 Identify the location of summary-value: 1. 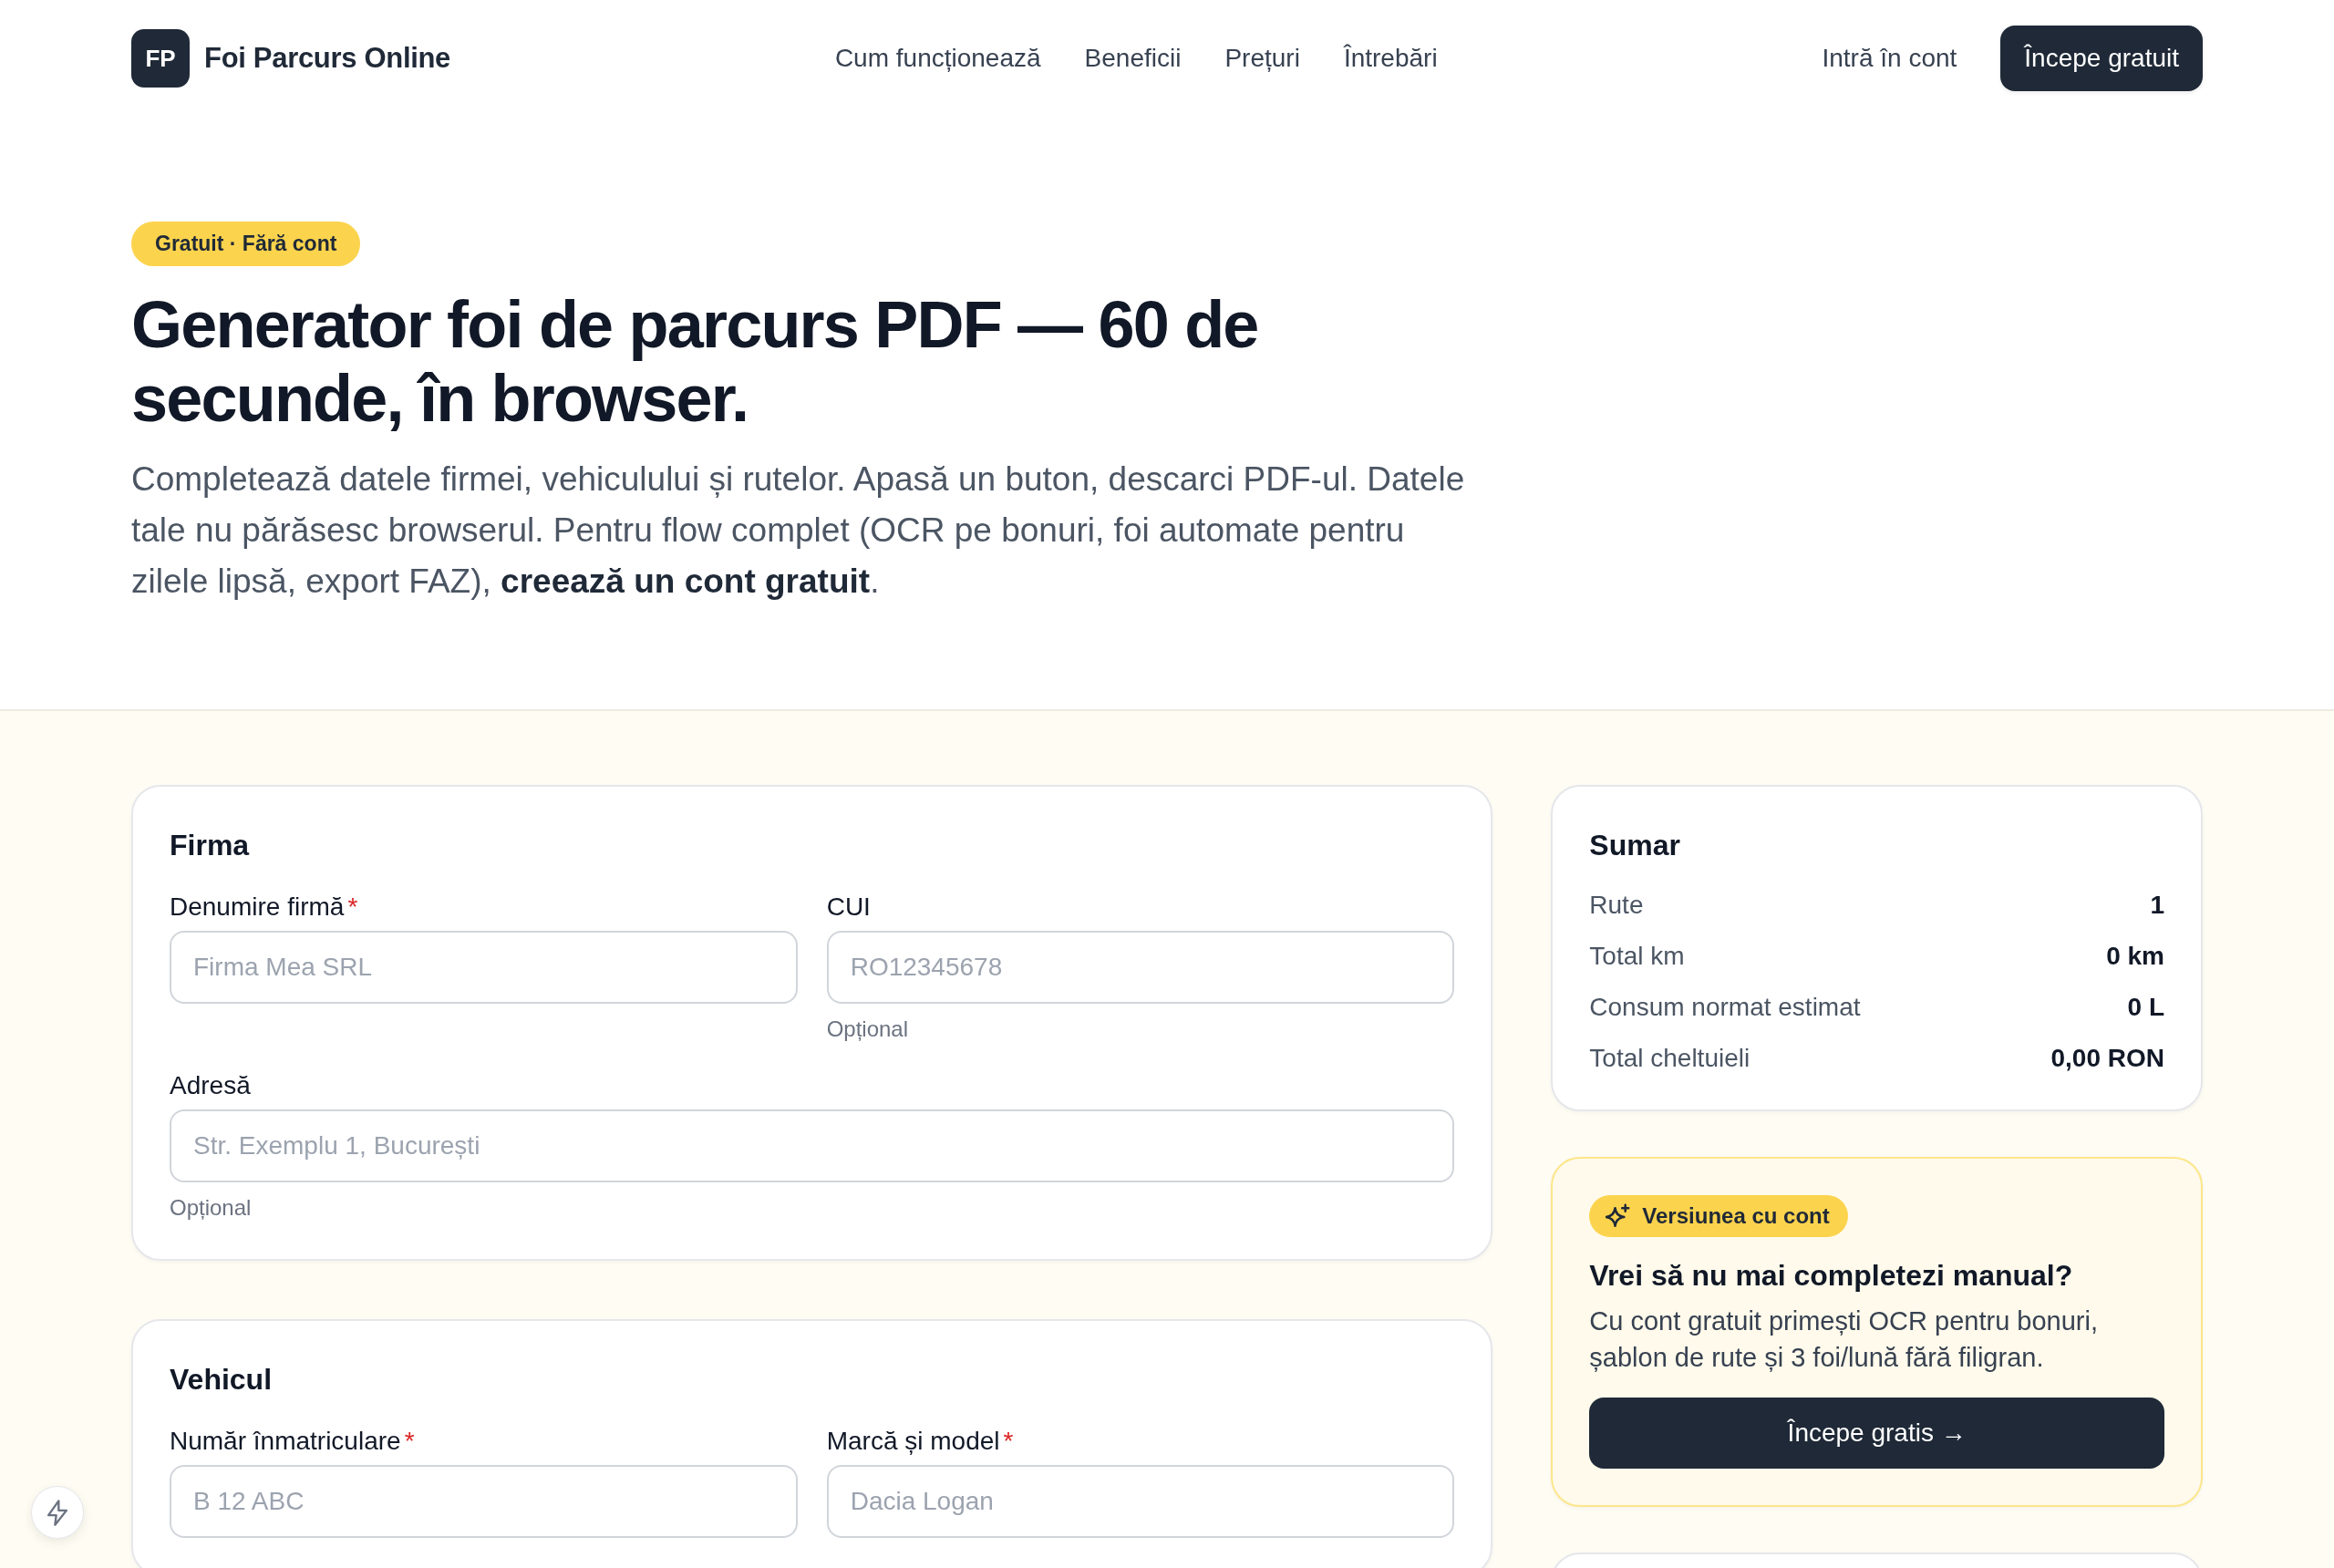
(2157, 905).